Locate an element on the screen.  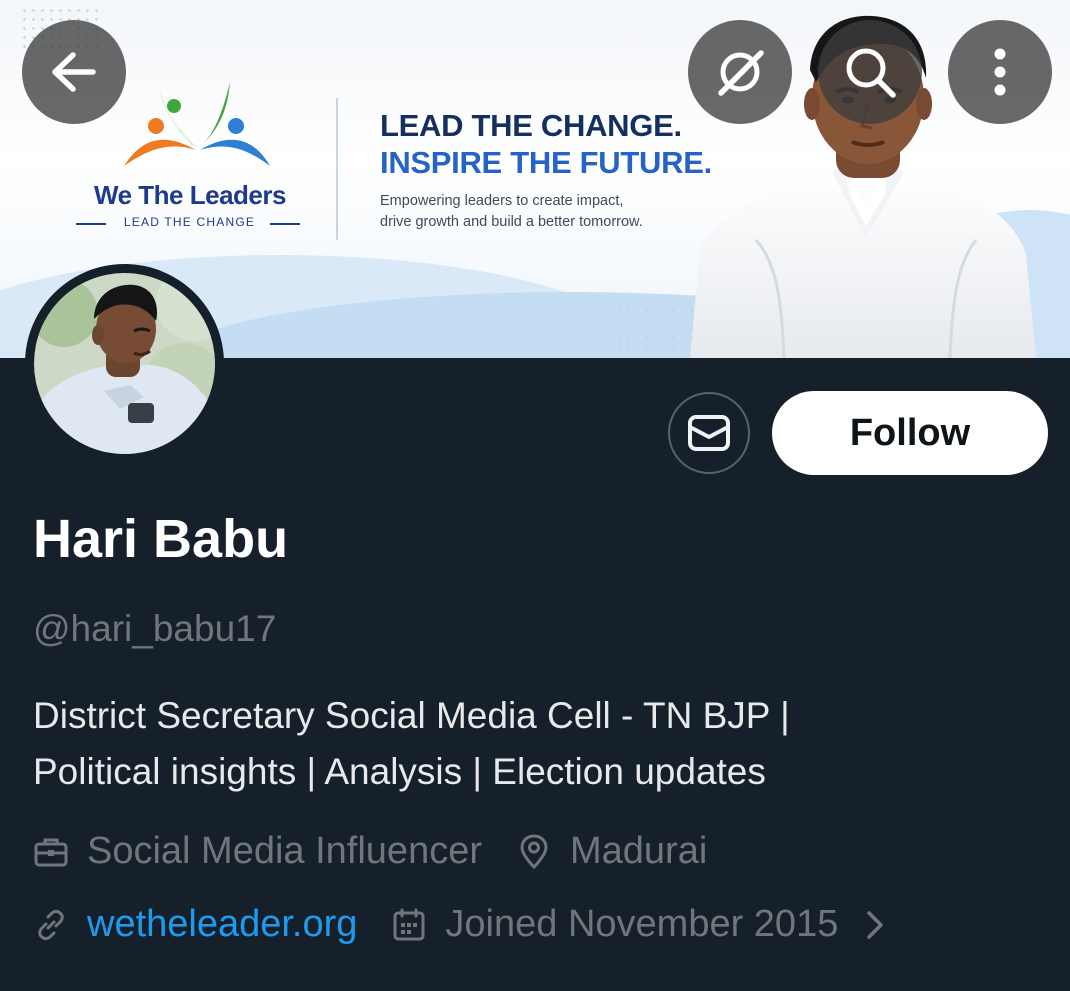
profile-meta-row: Social Media Influencer Madurai is located at coordinates (370, 851).